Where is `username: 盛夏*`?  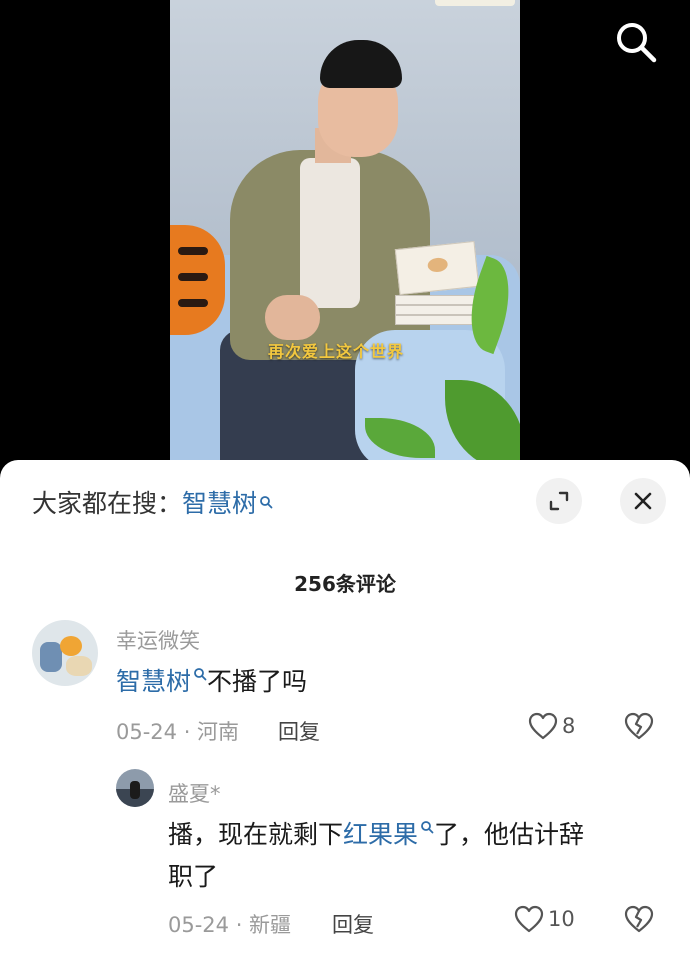 username: 盛夏* is located at coordinates (194, 793).